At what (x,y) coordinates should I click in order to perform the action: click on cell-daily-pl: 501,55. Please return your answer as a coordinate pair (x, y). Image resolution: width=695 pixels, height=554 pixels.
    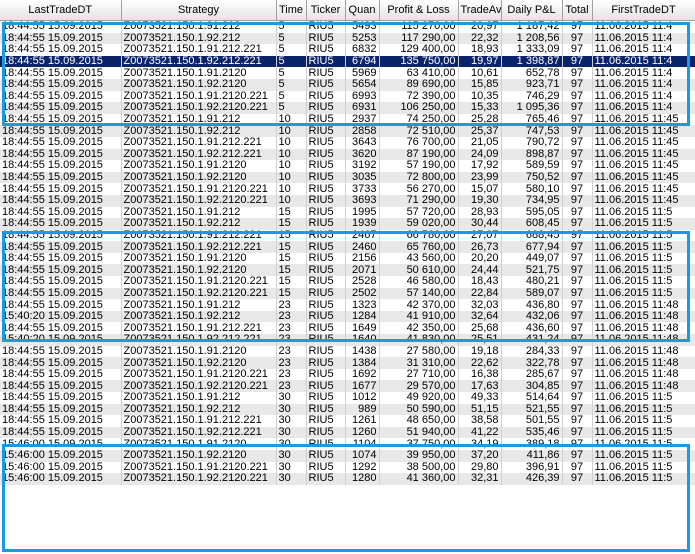
    Looking at the image, I should click on (532, 421).